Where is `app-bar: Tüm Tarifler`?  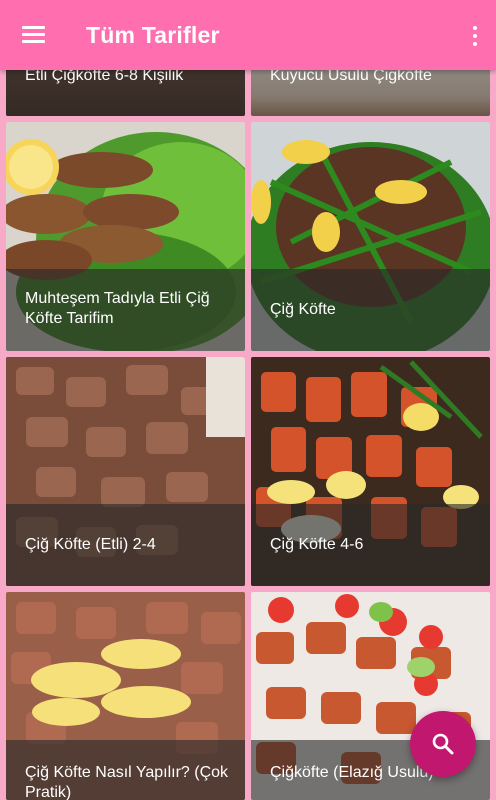
app-bar: Tüm Tarifler is located at coordinates (248, 35).